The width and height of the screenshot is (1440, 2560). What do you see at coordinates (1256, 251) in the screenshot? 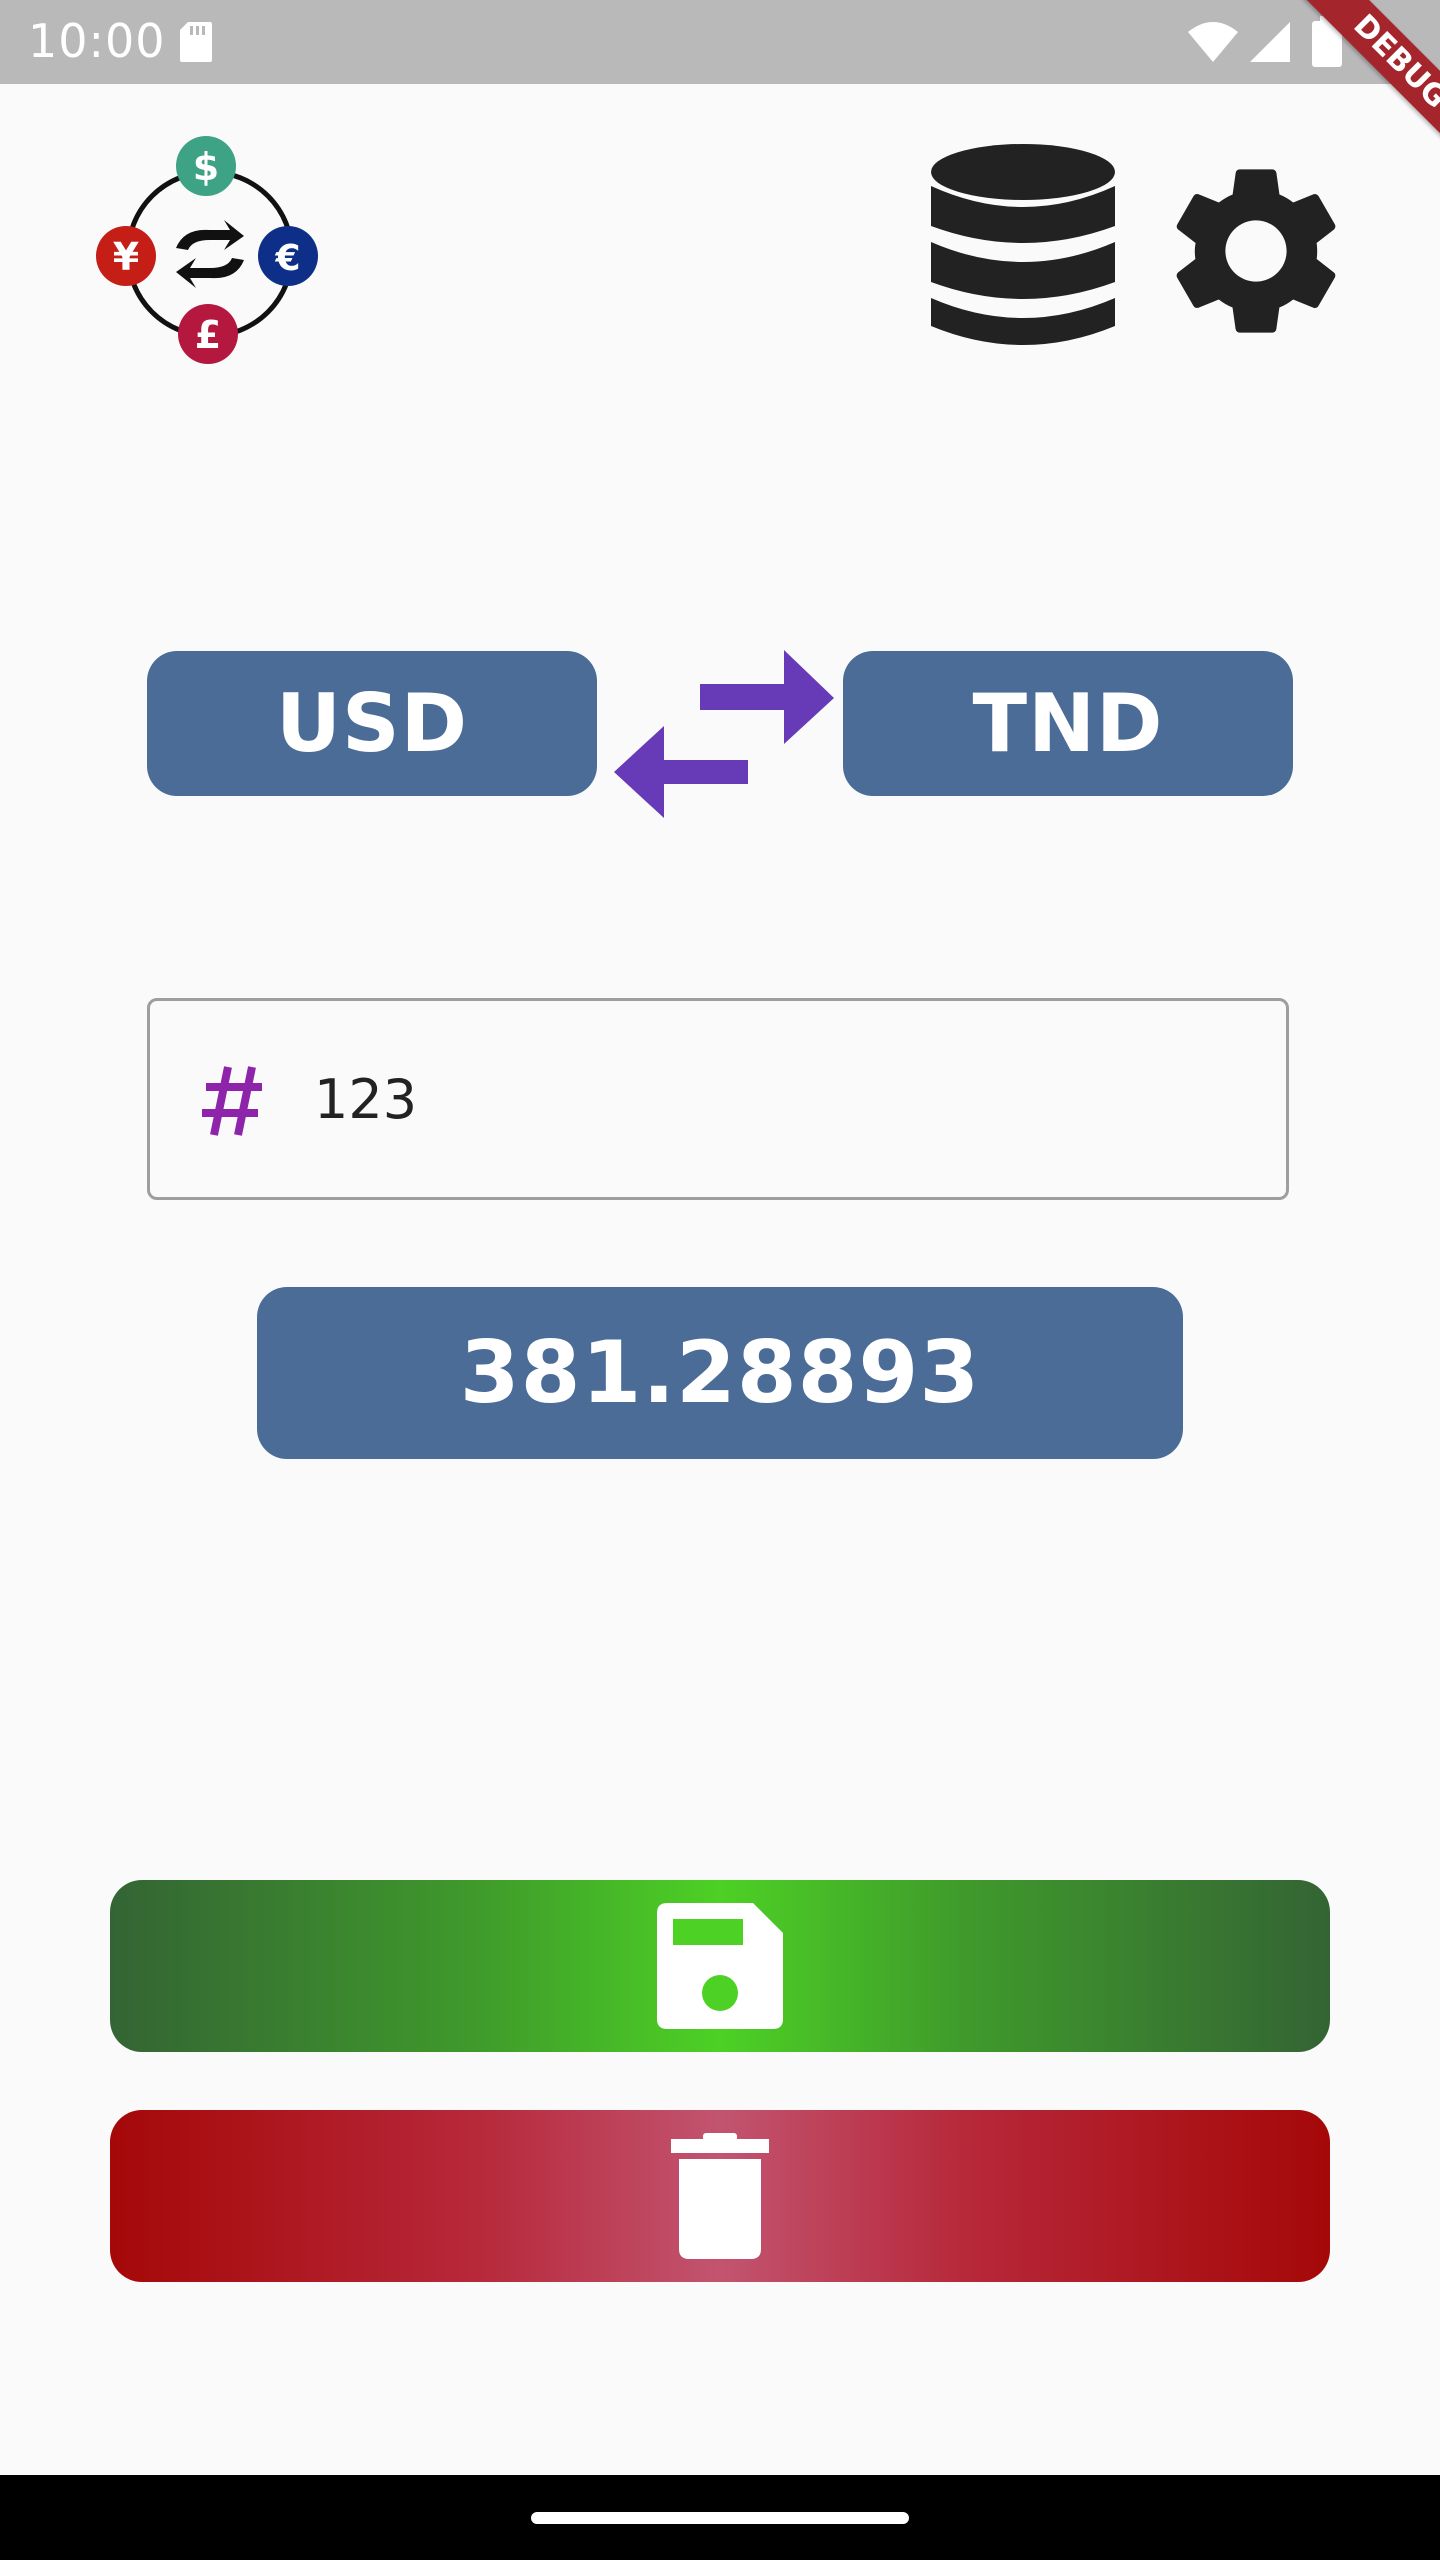
I see `gear-icon` at bounding box center [1256, 251].